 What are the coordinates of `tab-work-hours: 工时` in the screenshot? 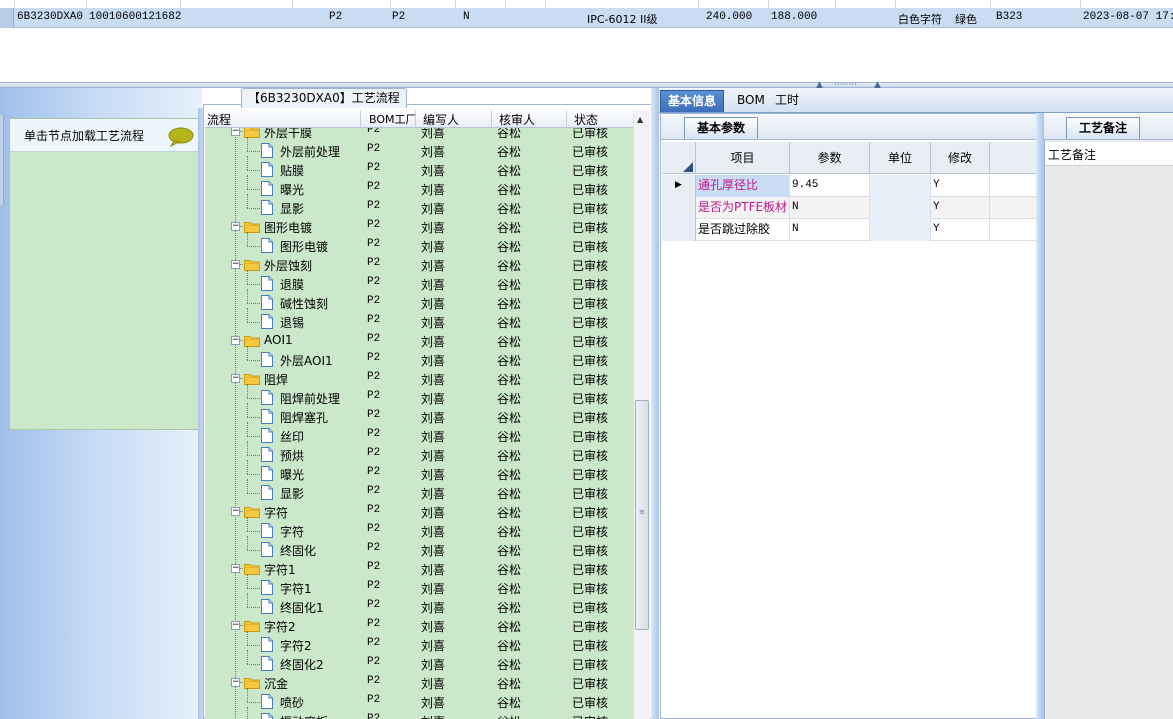 It's located at (787, 101).